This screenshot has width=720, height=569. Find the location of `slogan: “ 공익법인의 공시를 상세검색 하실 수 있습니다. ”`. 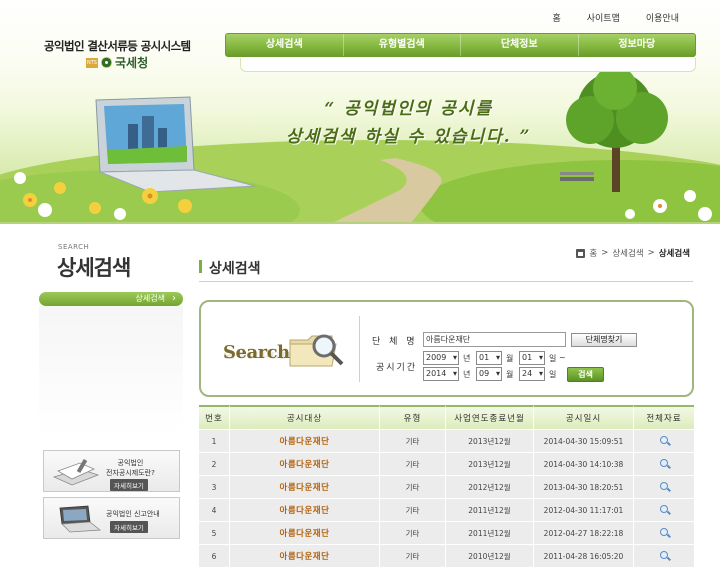

slogan: “ 공익법인의 공시를 상세검색 하실 수 있습니다. ” is located at coordinates (408, 123).